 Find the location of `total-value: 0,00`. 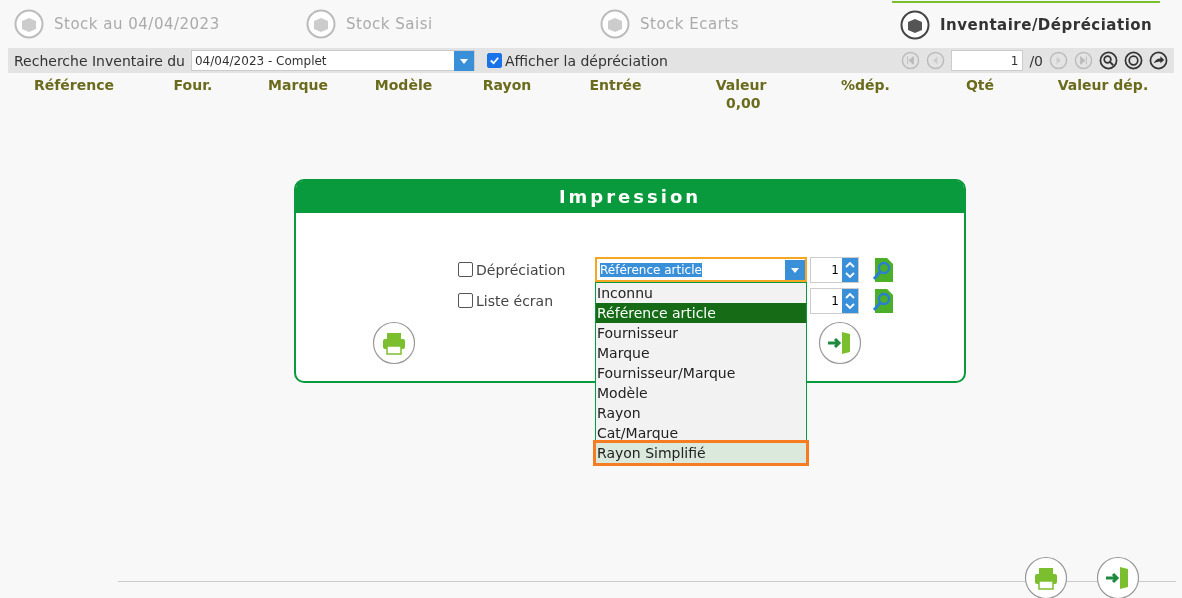

total-value: 0,00 is located at coordinates (743, 103).